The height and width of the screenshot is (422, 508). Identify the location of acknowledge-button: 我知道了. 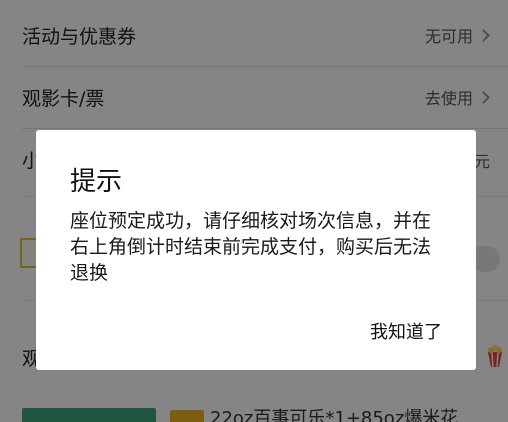
(406, 331).